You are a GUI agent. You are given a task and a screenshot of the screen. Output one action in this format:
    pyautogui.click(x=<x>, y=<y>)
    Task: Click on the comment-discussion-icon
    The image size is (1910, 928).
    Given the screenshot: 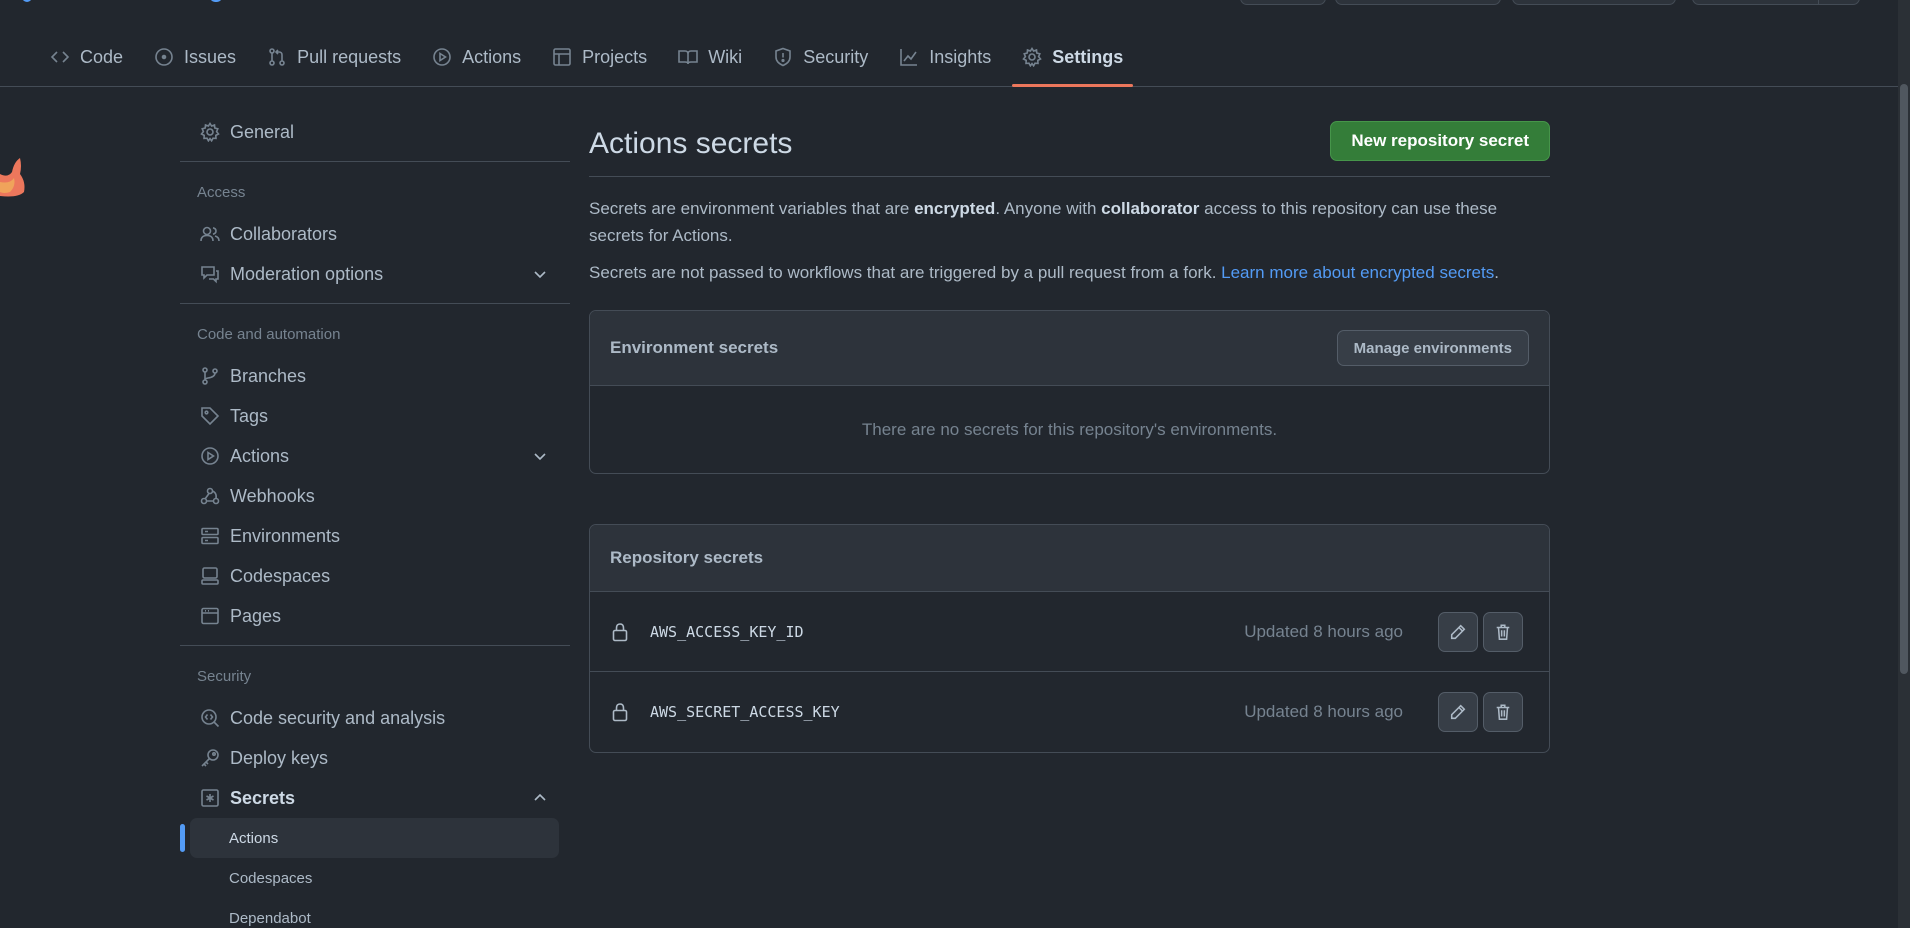 What is the action you would take?
    pyautogui.click(x=210, y=275)
    